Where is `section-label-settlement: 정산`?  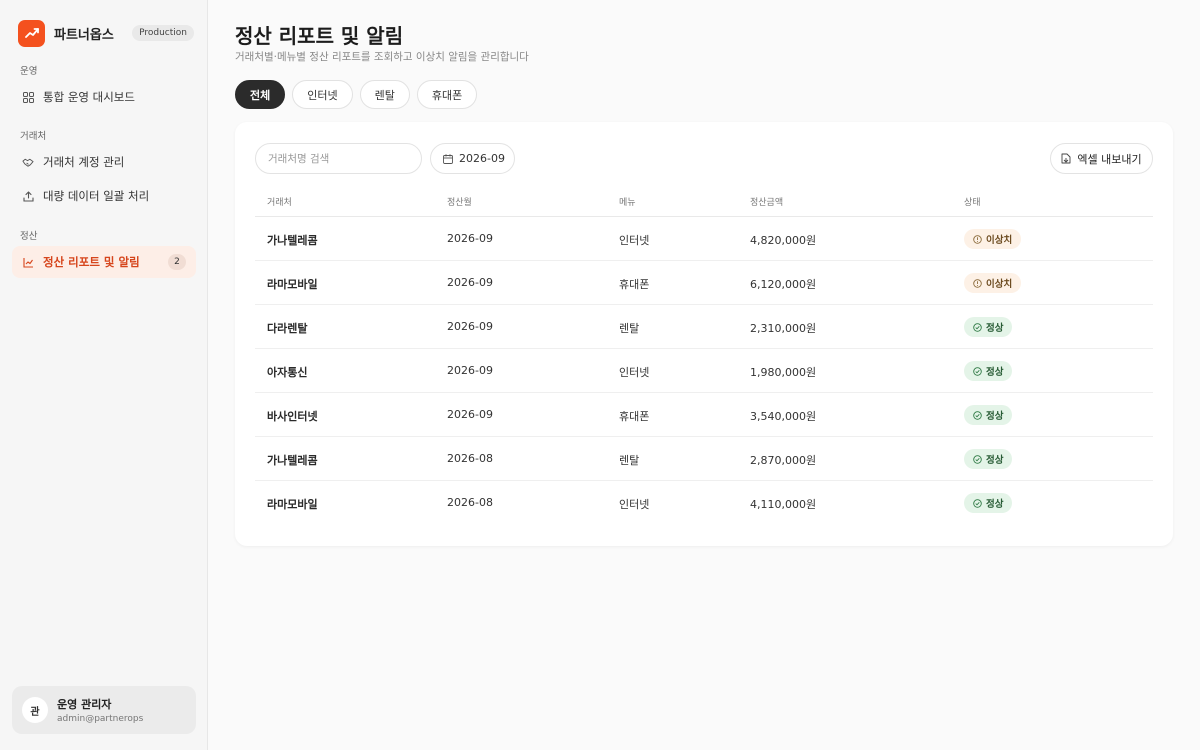
section-label-settlement: 정산 is located at coordinates (29, 236).